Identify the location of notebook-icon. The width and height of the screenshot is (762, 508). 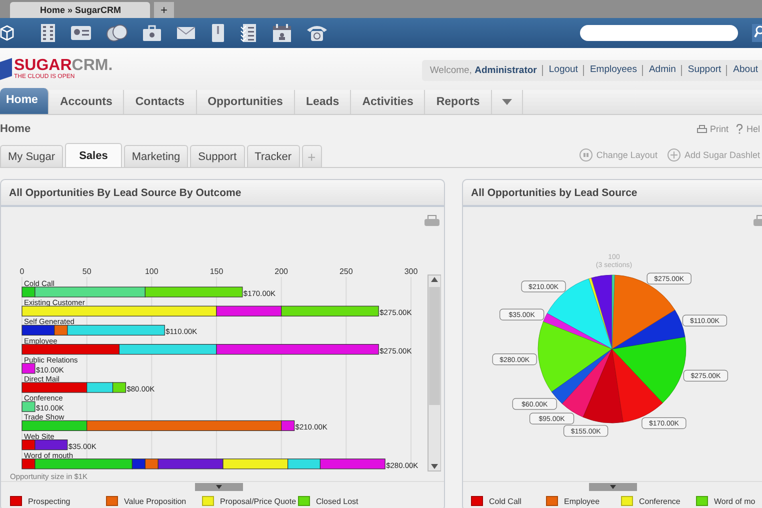
(218, 33).